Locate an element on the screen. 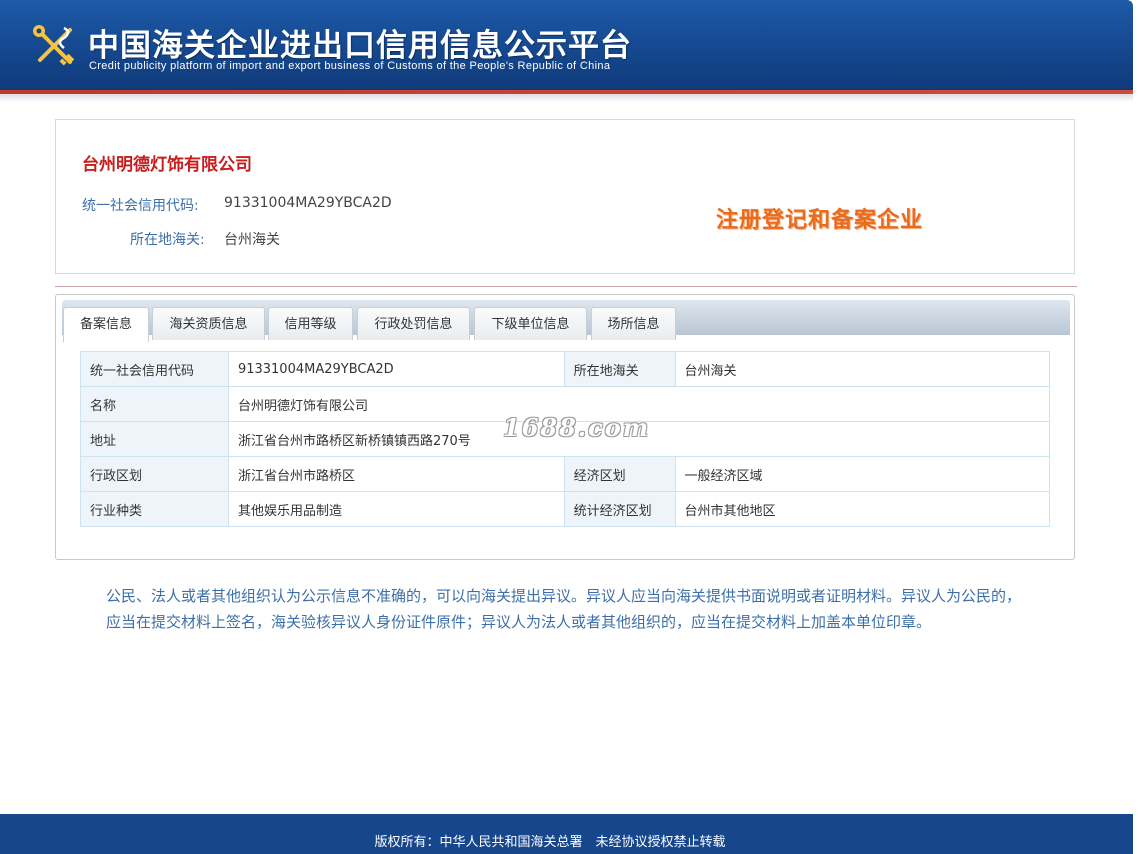 This screenshot has width=1139, height=854. page-edge is located at coordinates (1136, 427).